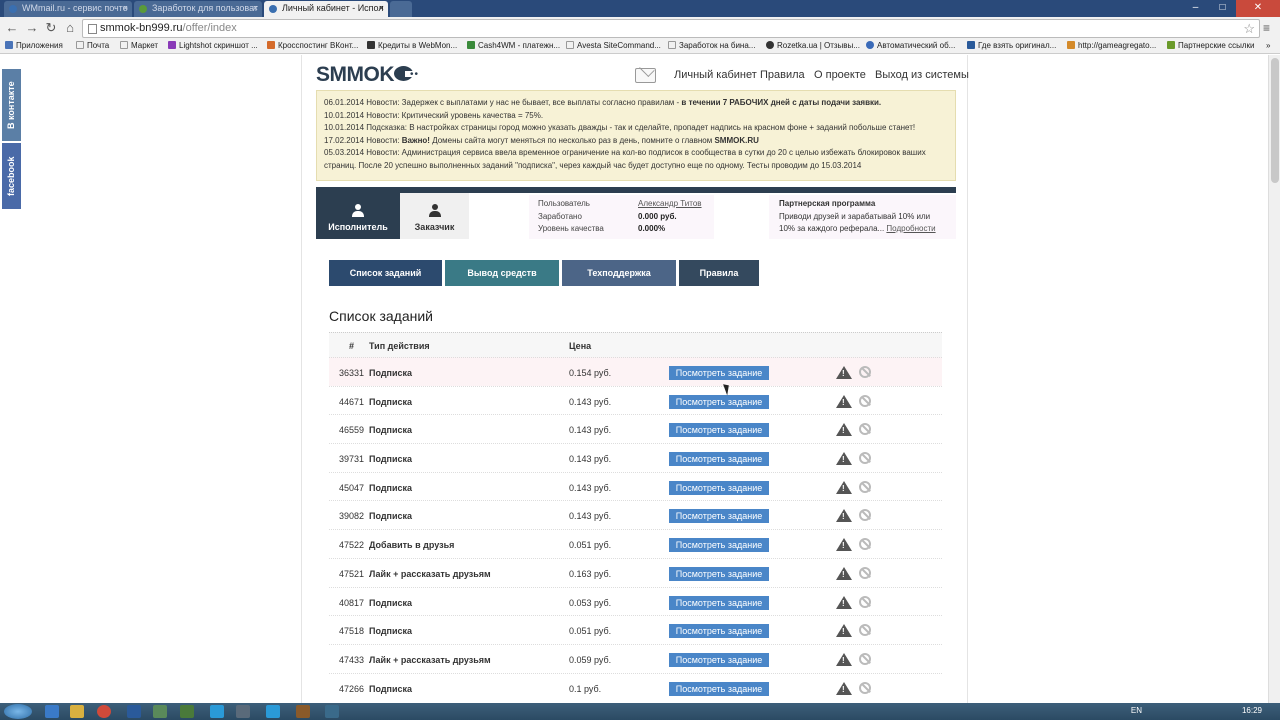 The height and width of the screenshot is (720, 1280). I want to click on bookmark-star-icon: ☆, so click(1249, 29).